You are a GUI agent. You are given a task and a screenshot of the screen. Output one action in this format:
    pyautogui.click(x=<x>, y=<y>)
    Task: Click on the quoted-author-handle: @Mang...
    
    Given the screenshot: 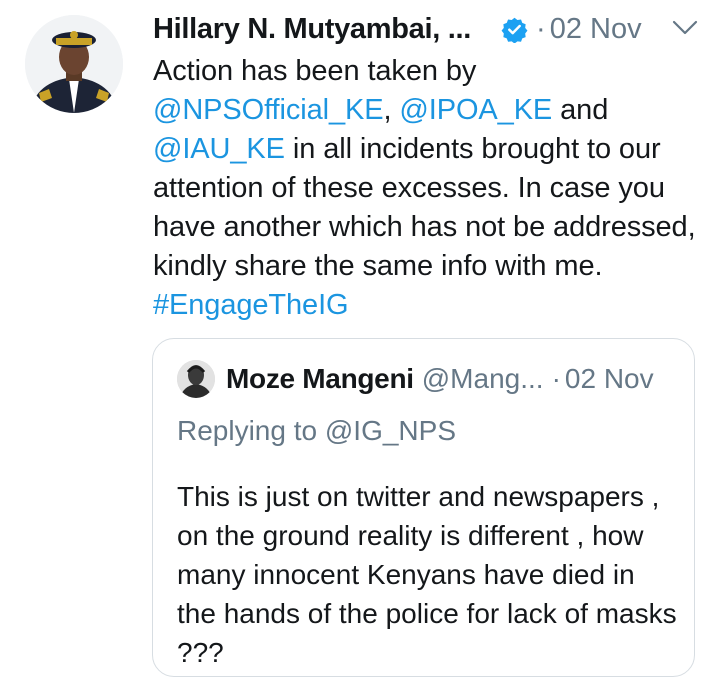 What is the action you would take?
    pyautogui.click(x=483, y=379)
    